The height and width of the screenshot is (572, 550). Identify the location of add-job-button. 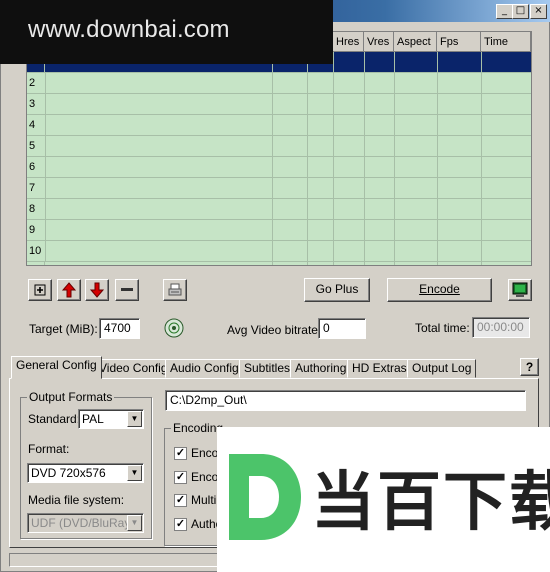
(40, 290).